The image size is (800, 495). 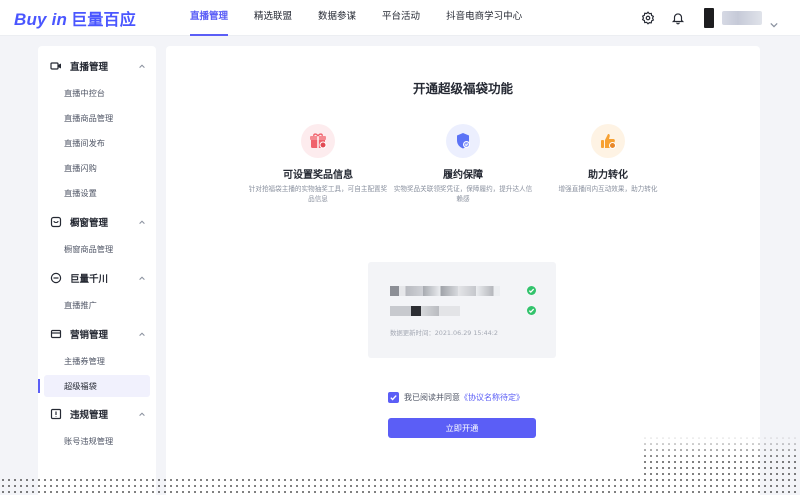 I want to click on sidebar-group-violation: 违规管理 账号违规管理, so click(x=97, y=428).